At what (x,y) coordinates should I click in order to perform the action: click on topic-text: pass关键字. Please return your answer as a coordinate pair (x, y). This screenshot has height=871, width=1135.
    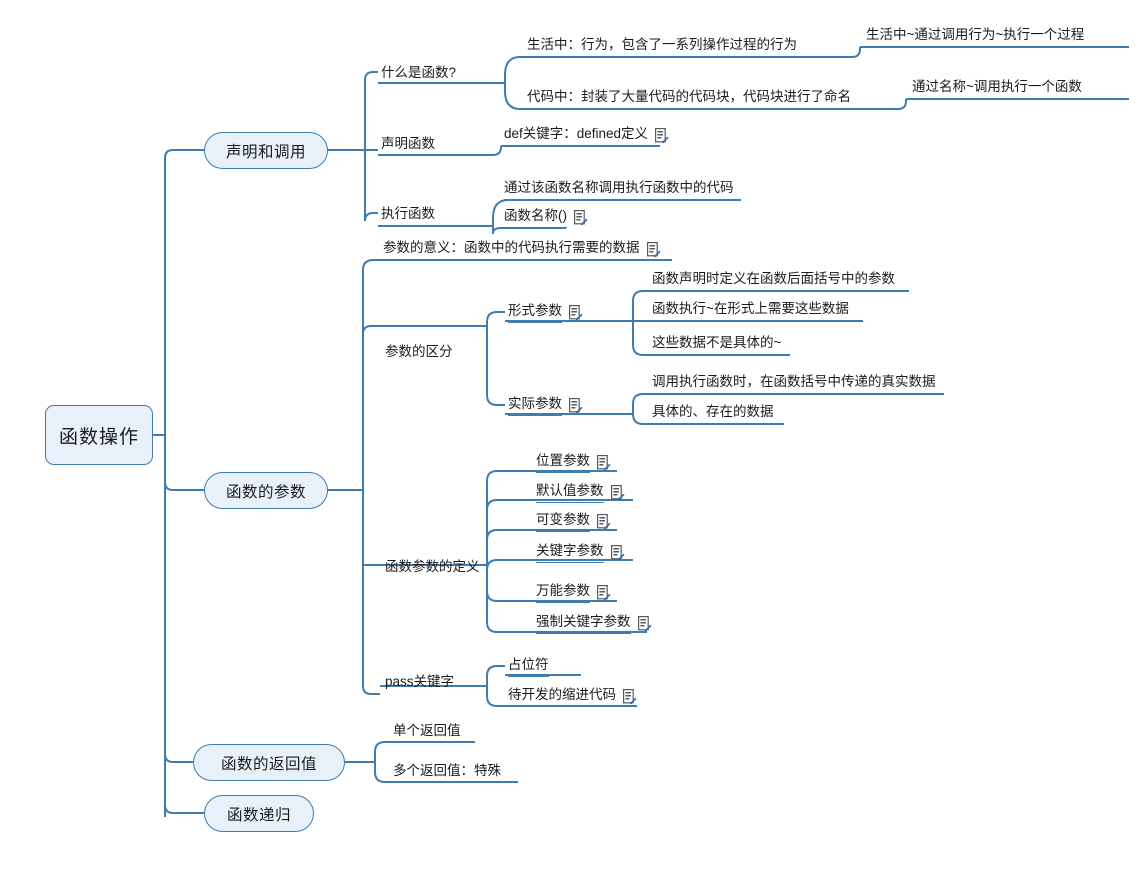
    Looking at the image, I should click on (420, 681).